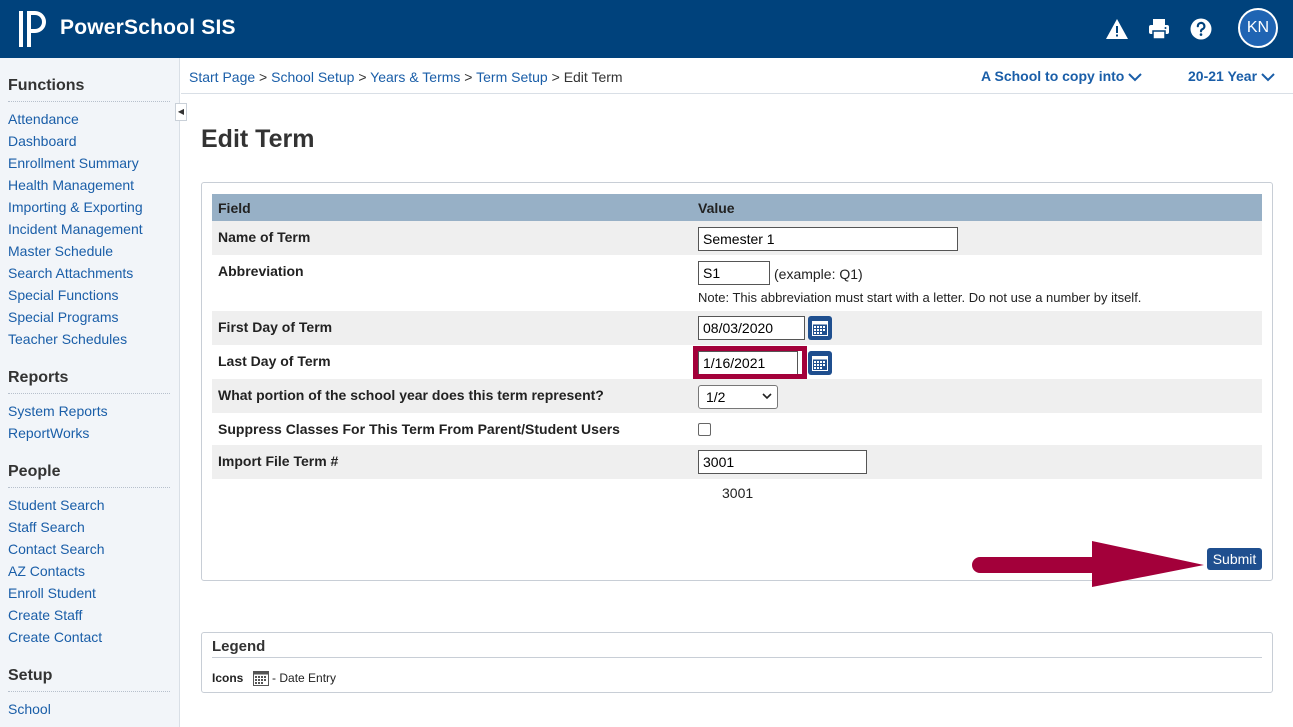 This screenshot has height=727, width=1293. Describe the element at coordinates (751, 328) in the screenshot. I see `first-day-input: 08/03/2020` at that location.